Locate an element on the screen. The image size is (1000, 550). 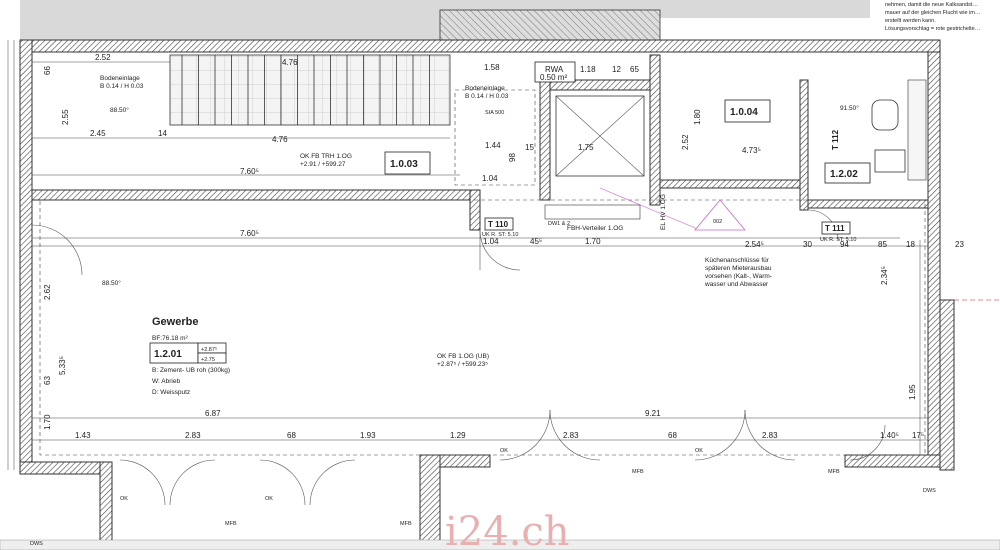
dim: 2.45 is located at coordinates (98, 133).